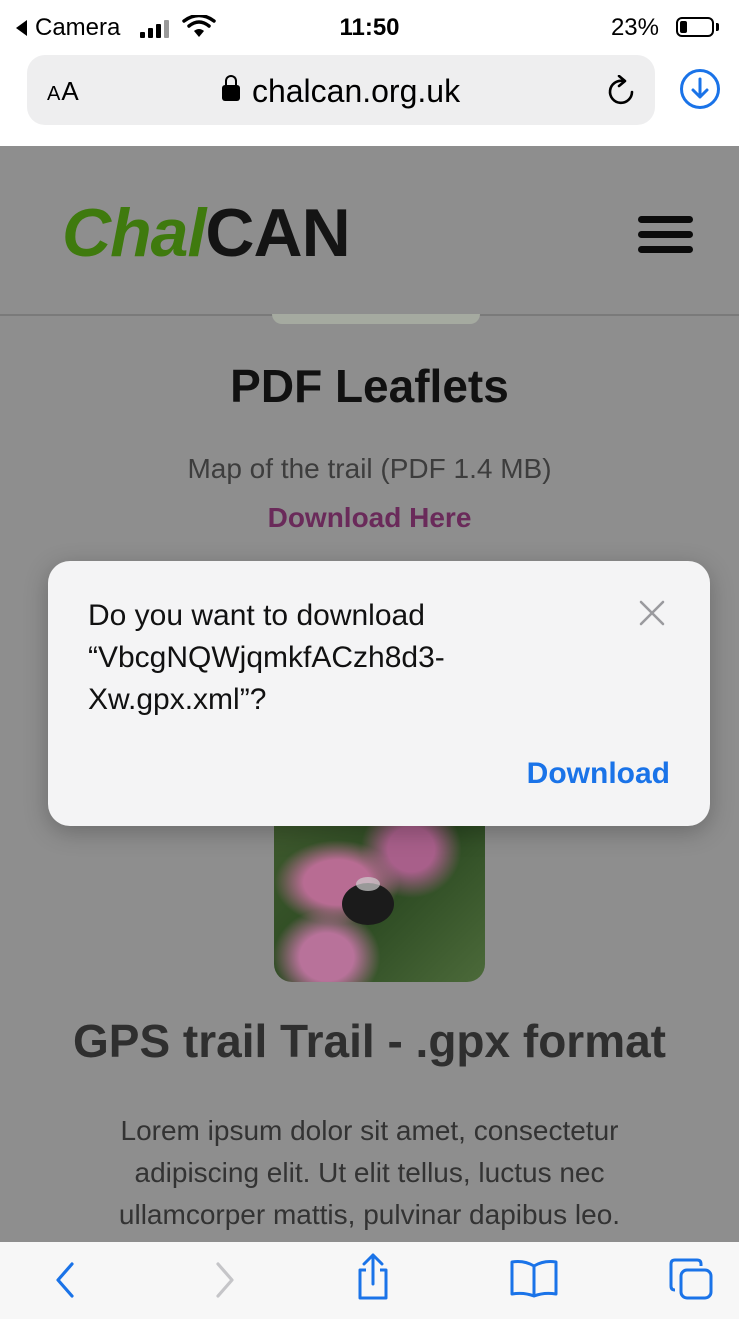  Describe the element at coordinates (369, 386) in the screenshot. I see `pdf-leaflets-heading: PDF Leaflets` at that location.